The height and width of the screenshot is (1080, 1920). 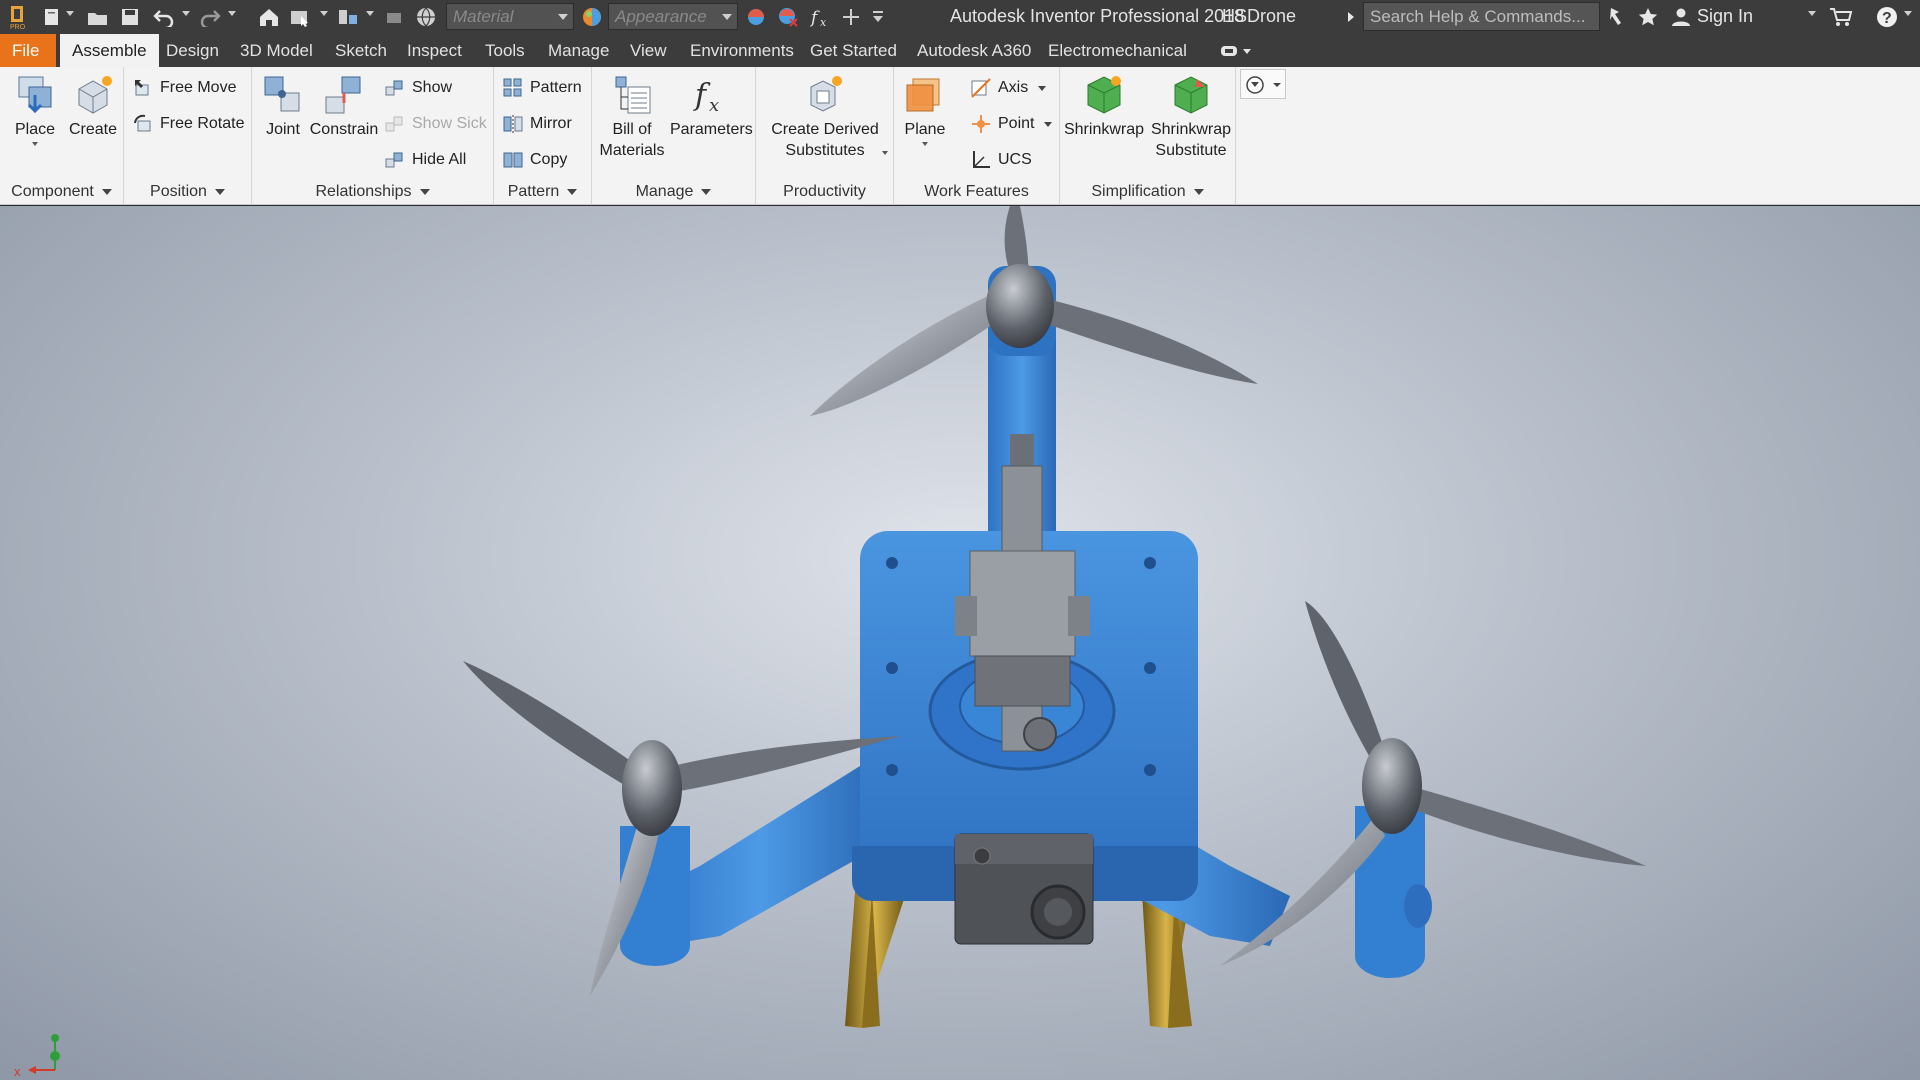 What do you see at coordinates (130, 17) in the screenshot?
I see `save-icon` at bounding box center [130, 17].